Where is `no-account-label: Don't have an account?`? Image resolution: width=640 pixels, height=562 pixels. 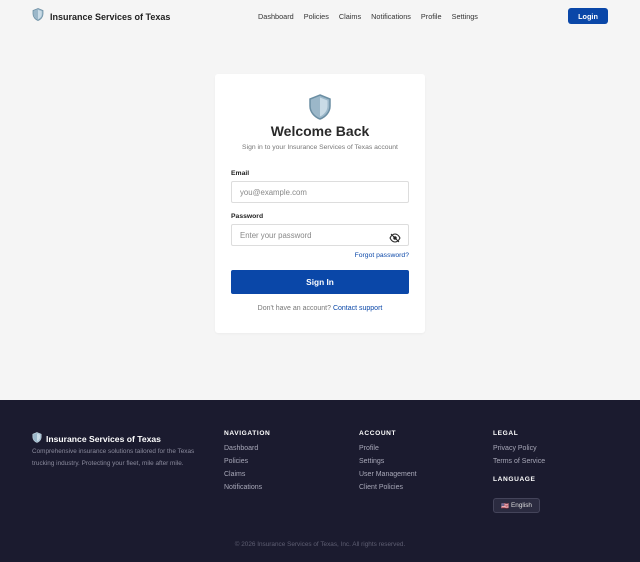 no-account-label: Don't have an account? is located at coordinates (294, 308).